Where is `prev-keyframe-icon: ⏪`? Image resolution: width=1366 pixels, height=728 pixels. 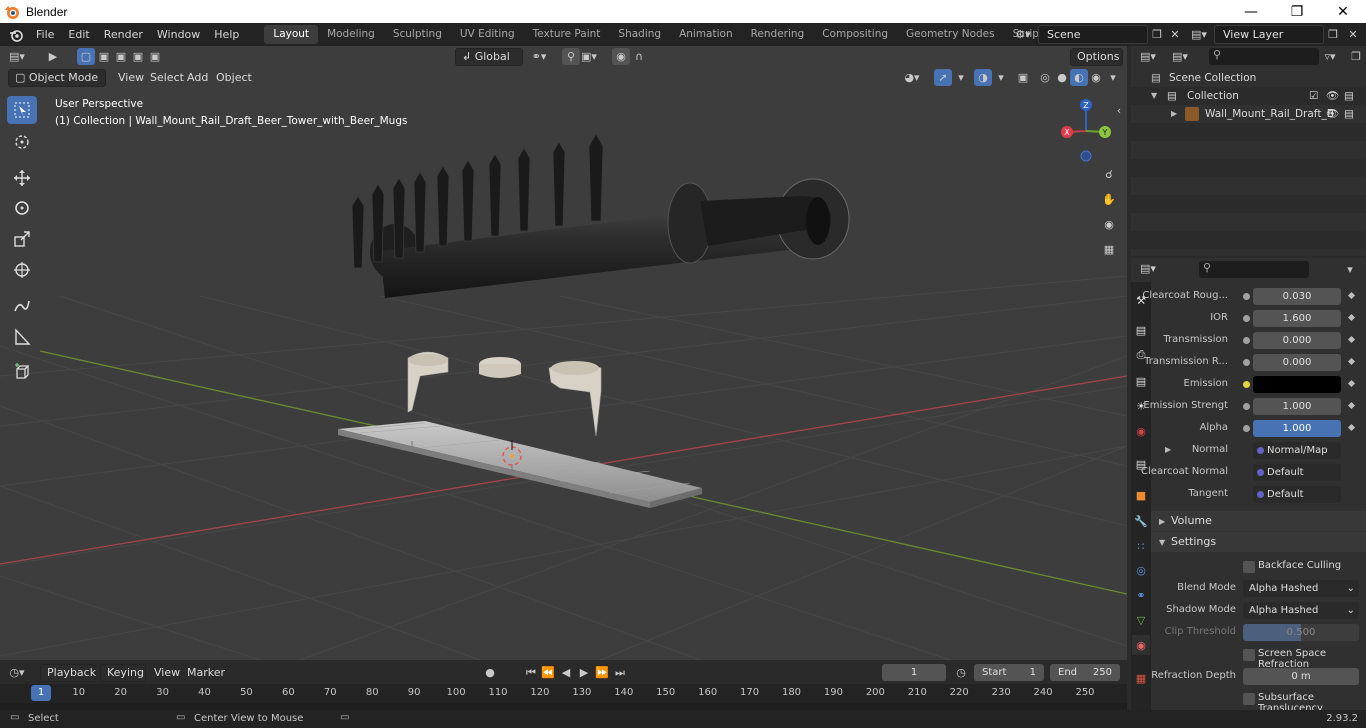 prev-keyframe-icon: ⏪ is located at coordinates (548, 672).